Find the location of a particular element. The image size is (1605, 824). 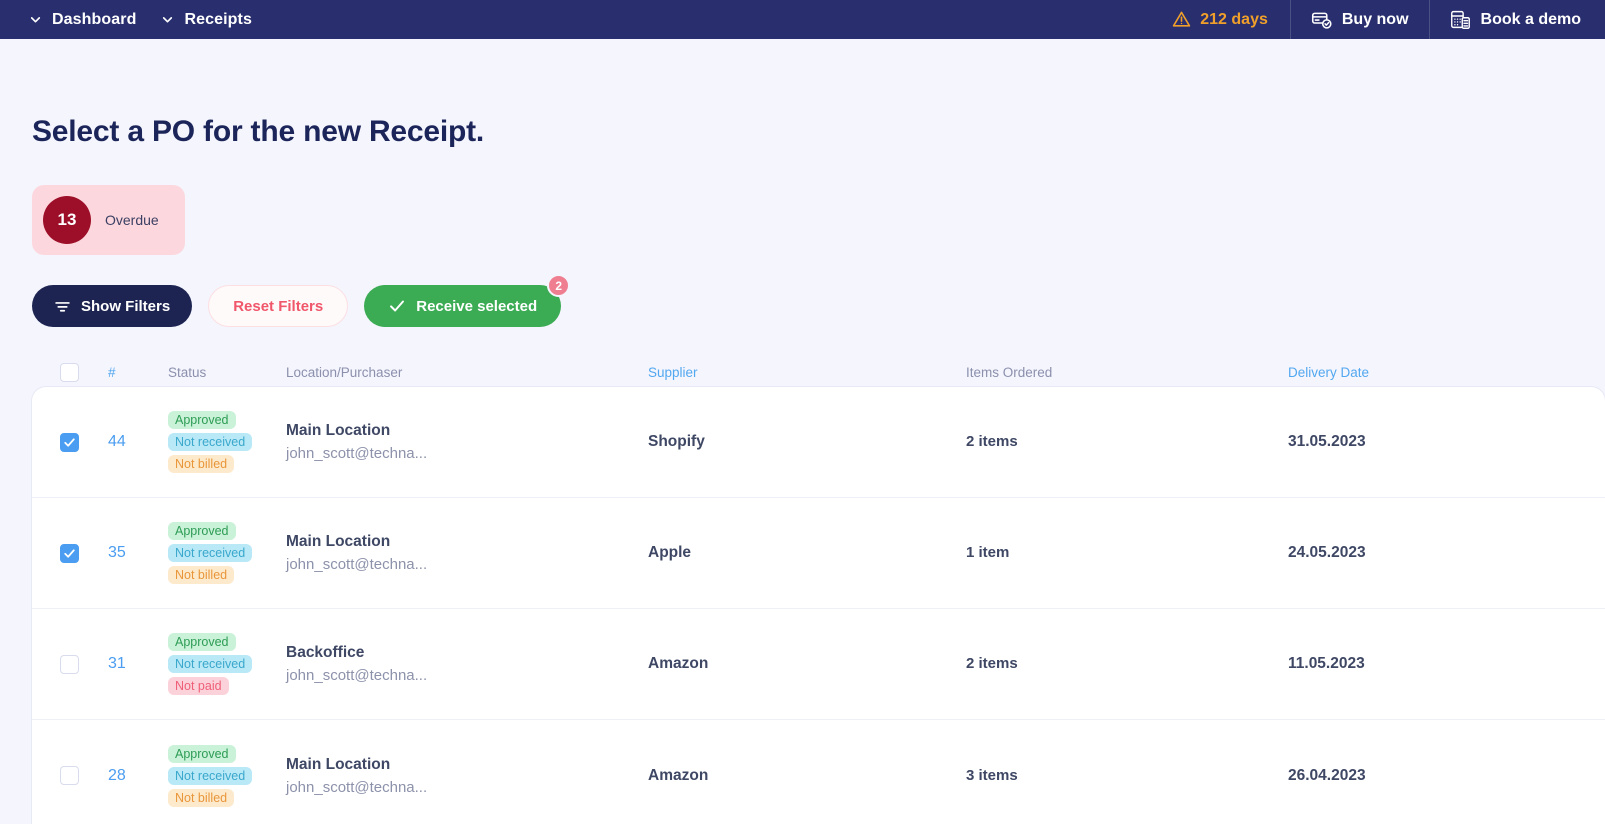

buy-now-button: Buy now is located at coordinates (1359, 19).